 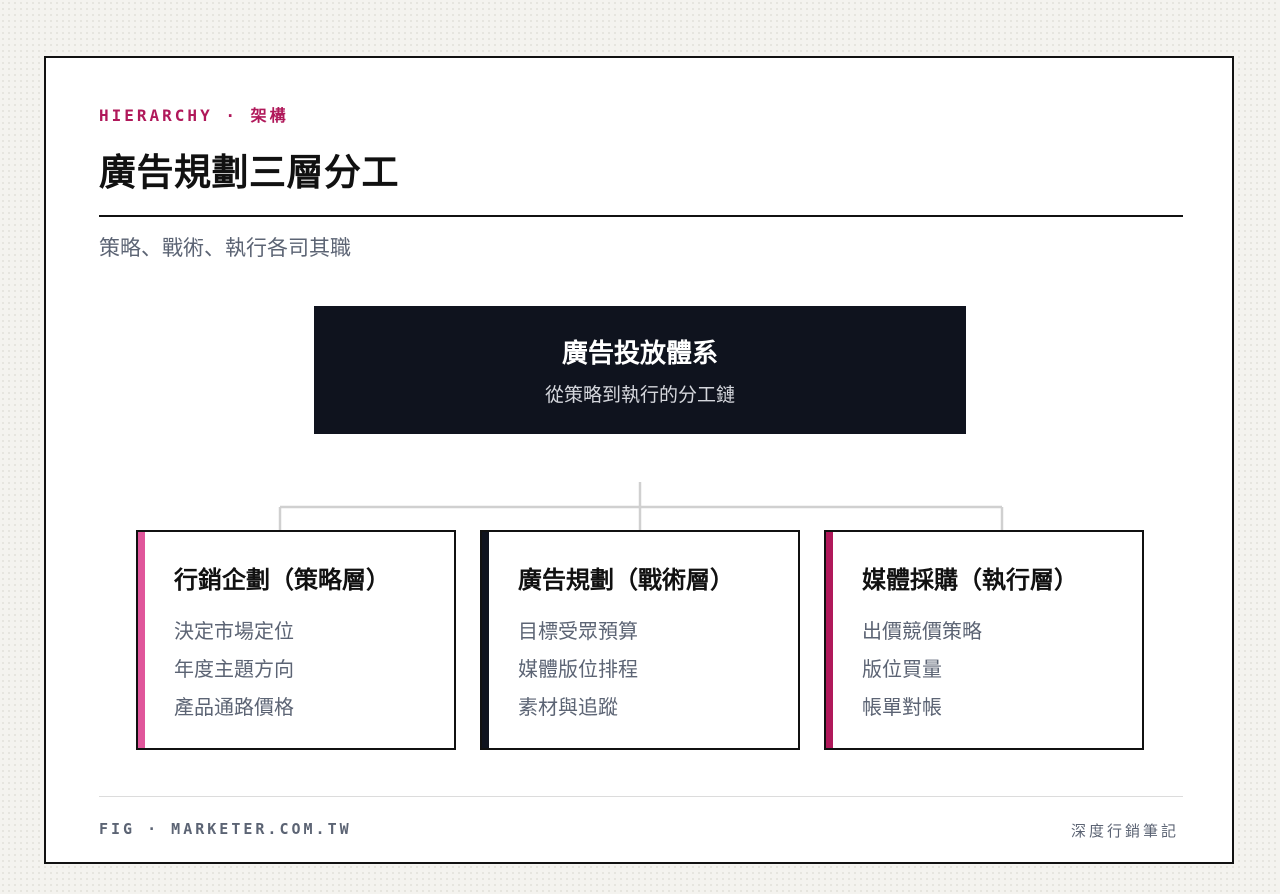 What do you see at coordinates (639, 354) in the screenshot?
I see `root-node-title: 廣告投放體系` at bounding box center [639, 354].